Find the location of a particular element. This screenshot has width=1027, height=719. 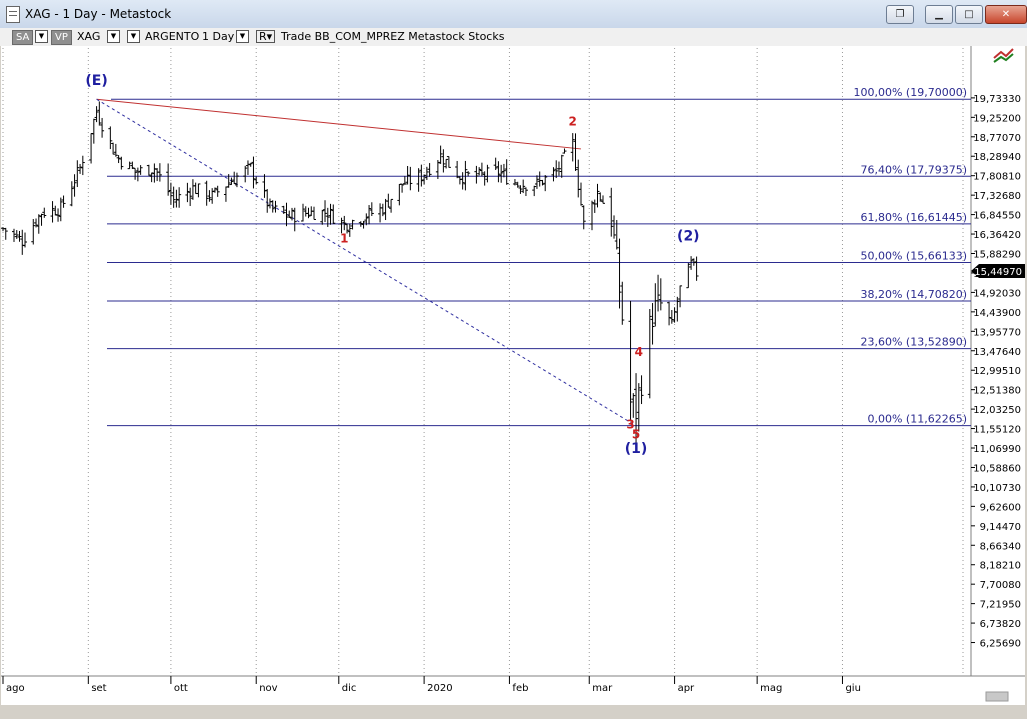

x-tick-label: mag is located at coordinates (771, 688).